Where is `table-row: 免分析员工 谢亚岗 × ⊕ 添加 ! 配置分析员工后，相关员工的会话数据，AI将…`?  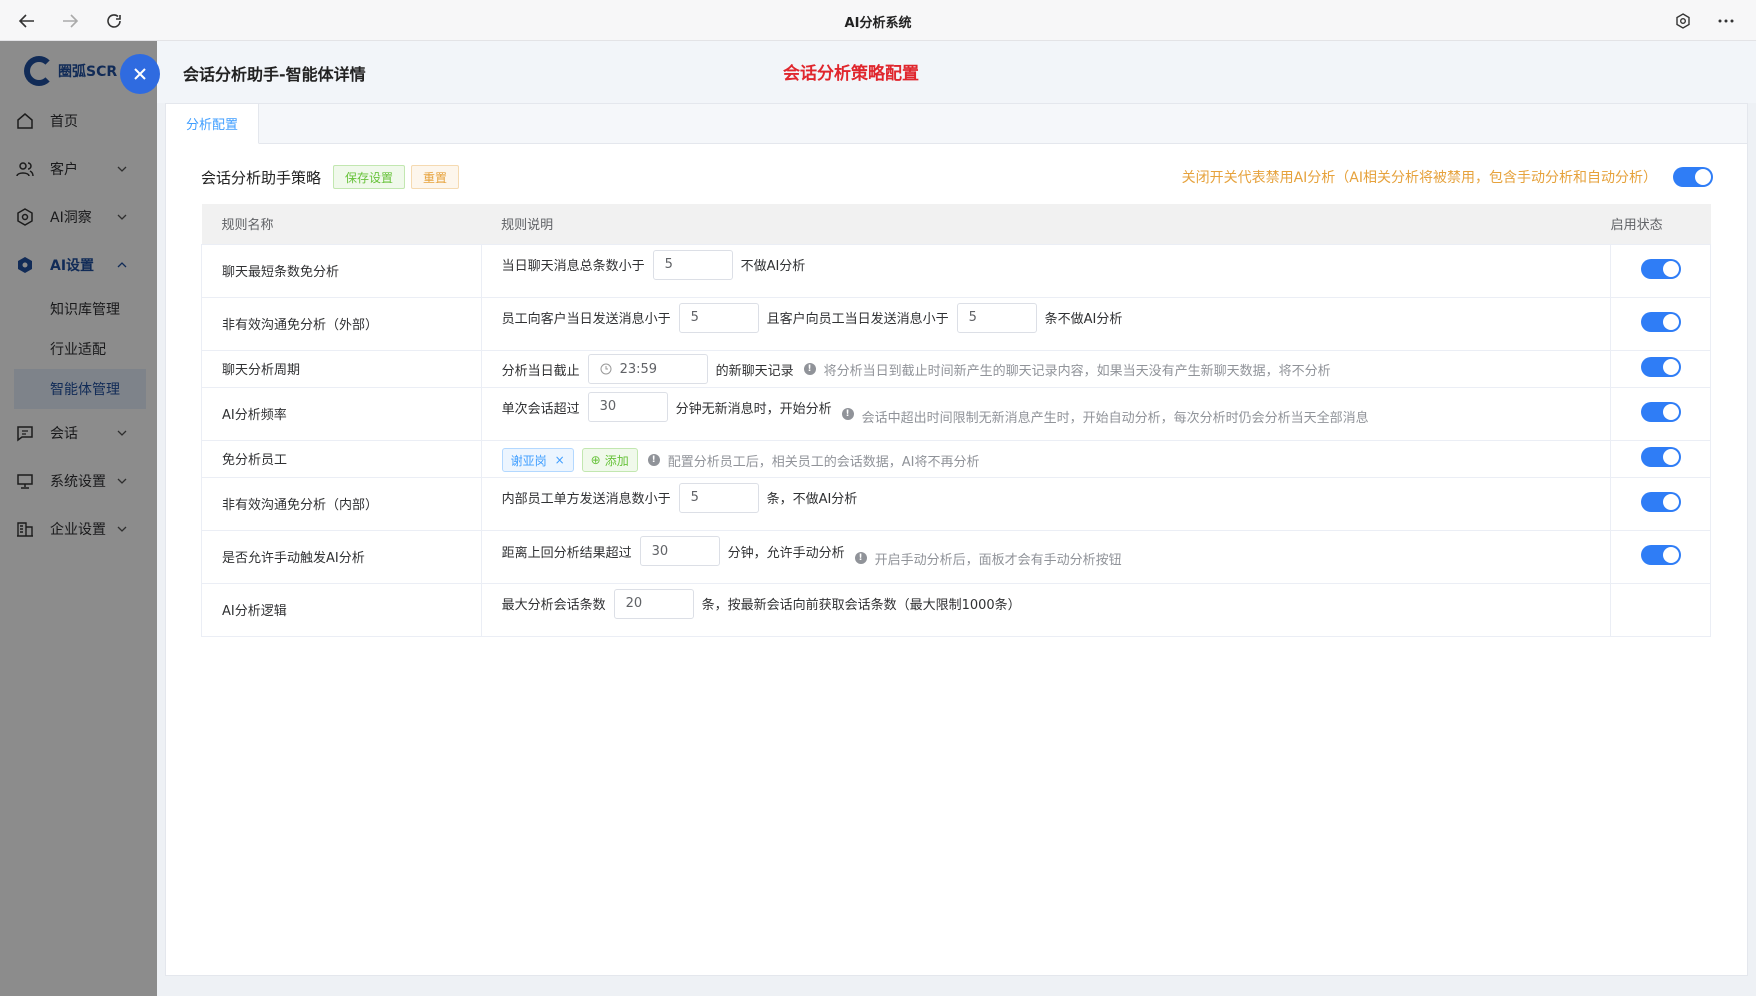
table-row: 免分析员工 谢亚岗 × ⊕ 添加 ! 配置分析员工后，相关员工的会话数据，AI将… is located at coordinates (956, 458).